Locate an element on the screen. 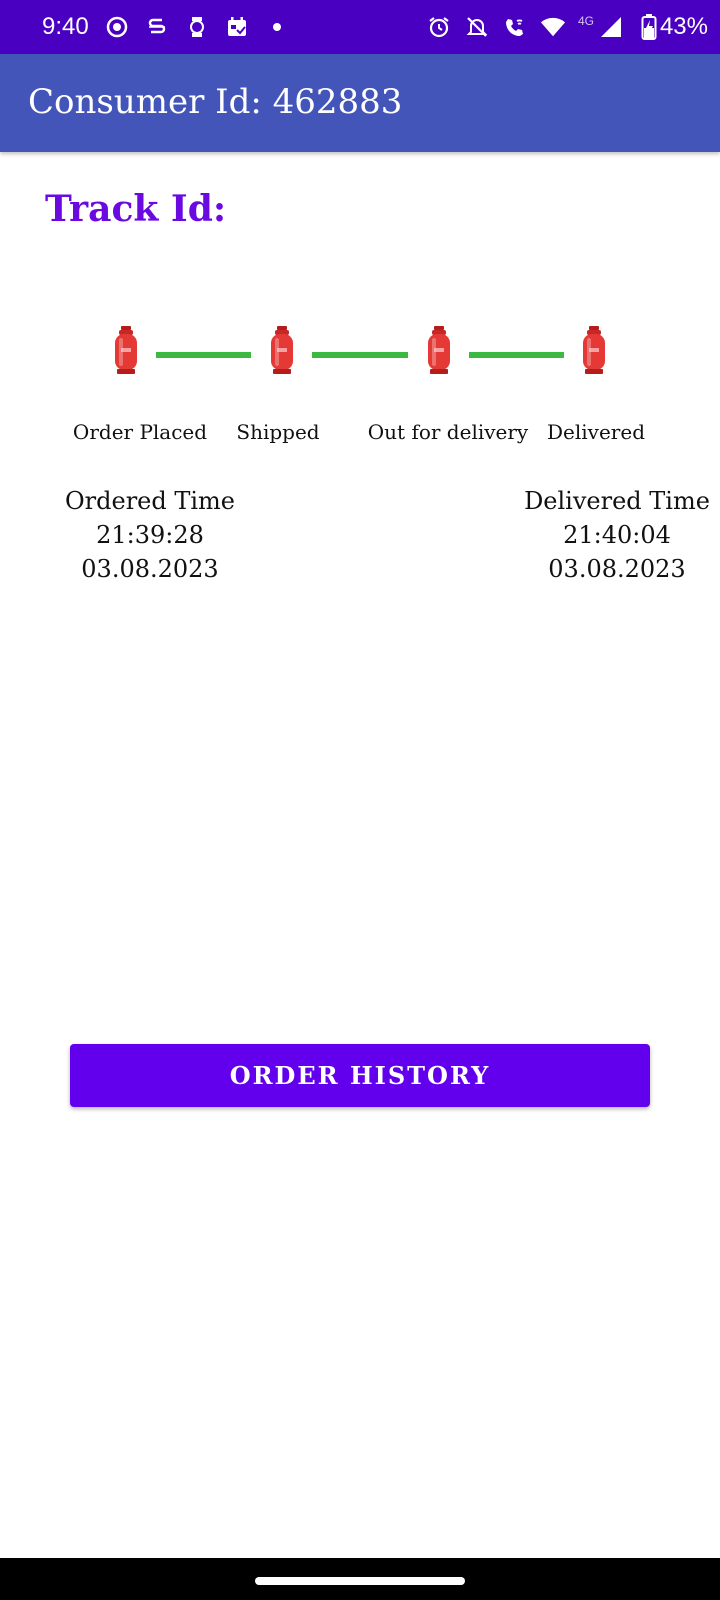  step-label-delivered: Delivered is located at coordinates (596, 432).